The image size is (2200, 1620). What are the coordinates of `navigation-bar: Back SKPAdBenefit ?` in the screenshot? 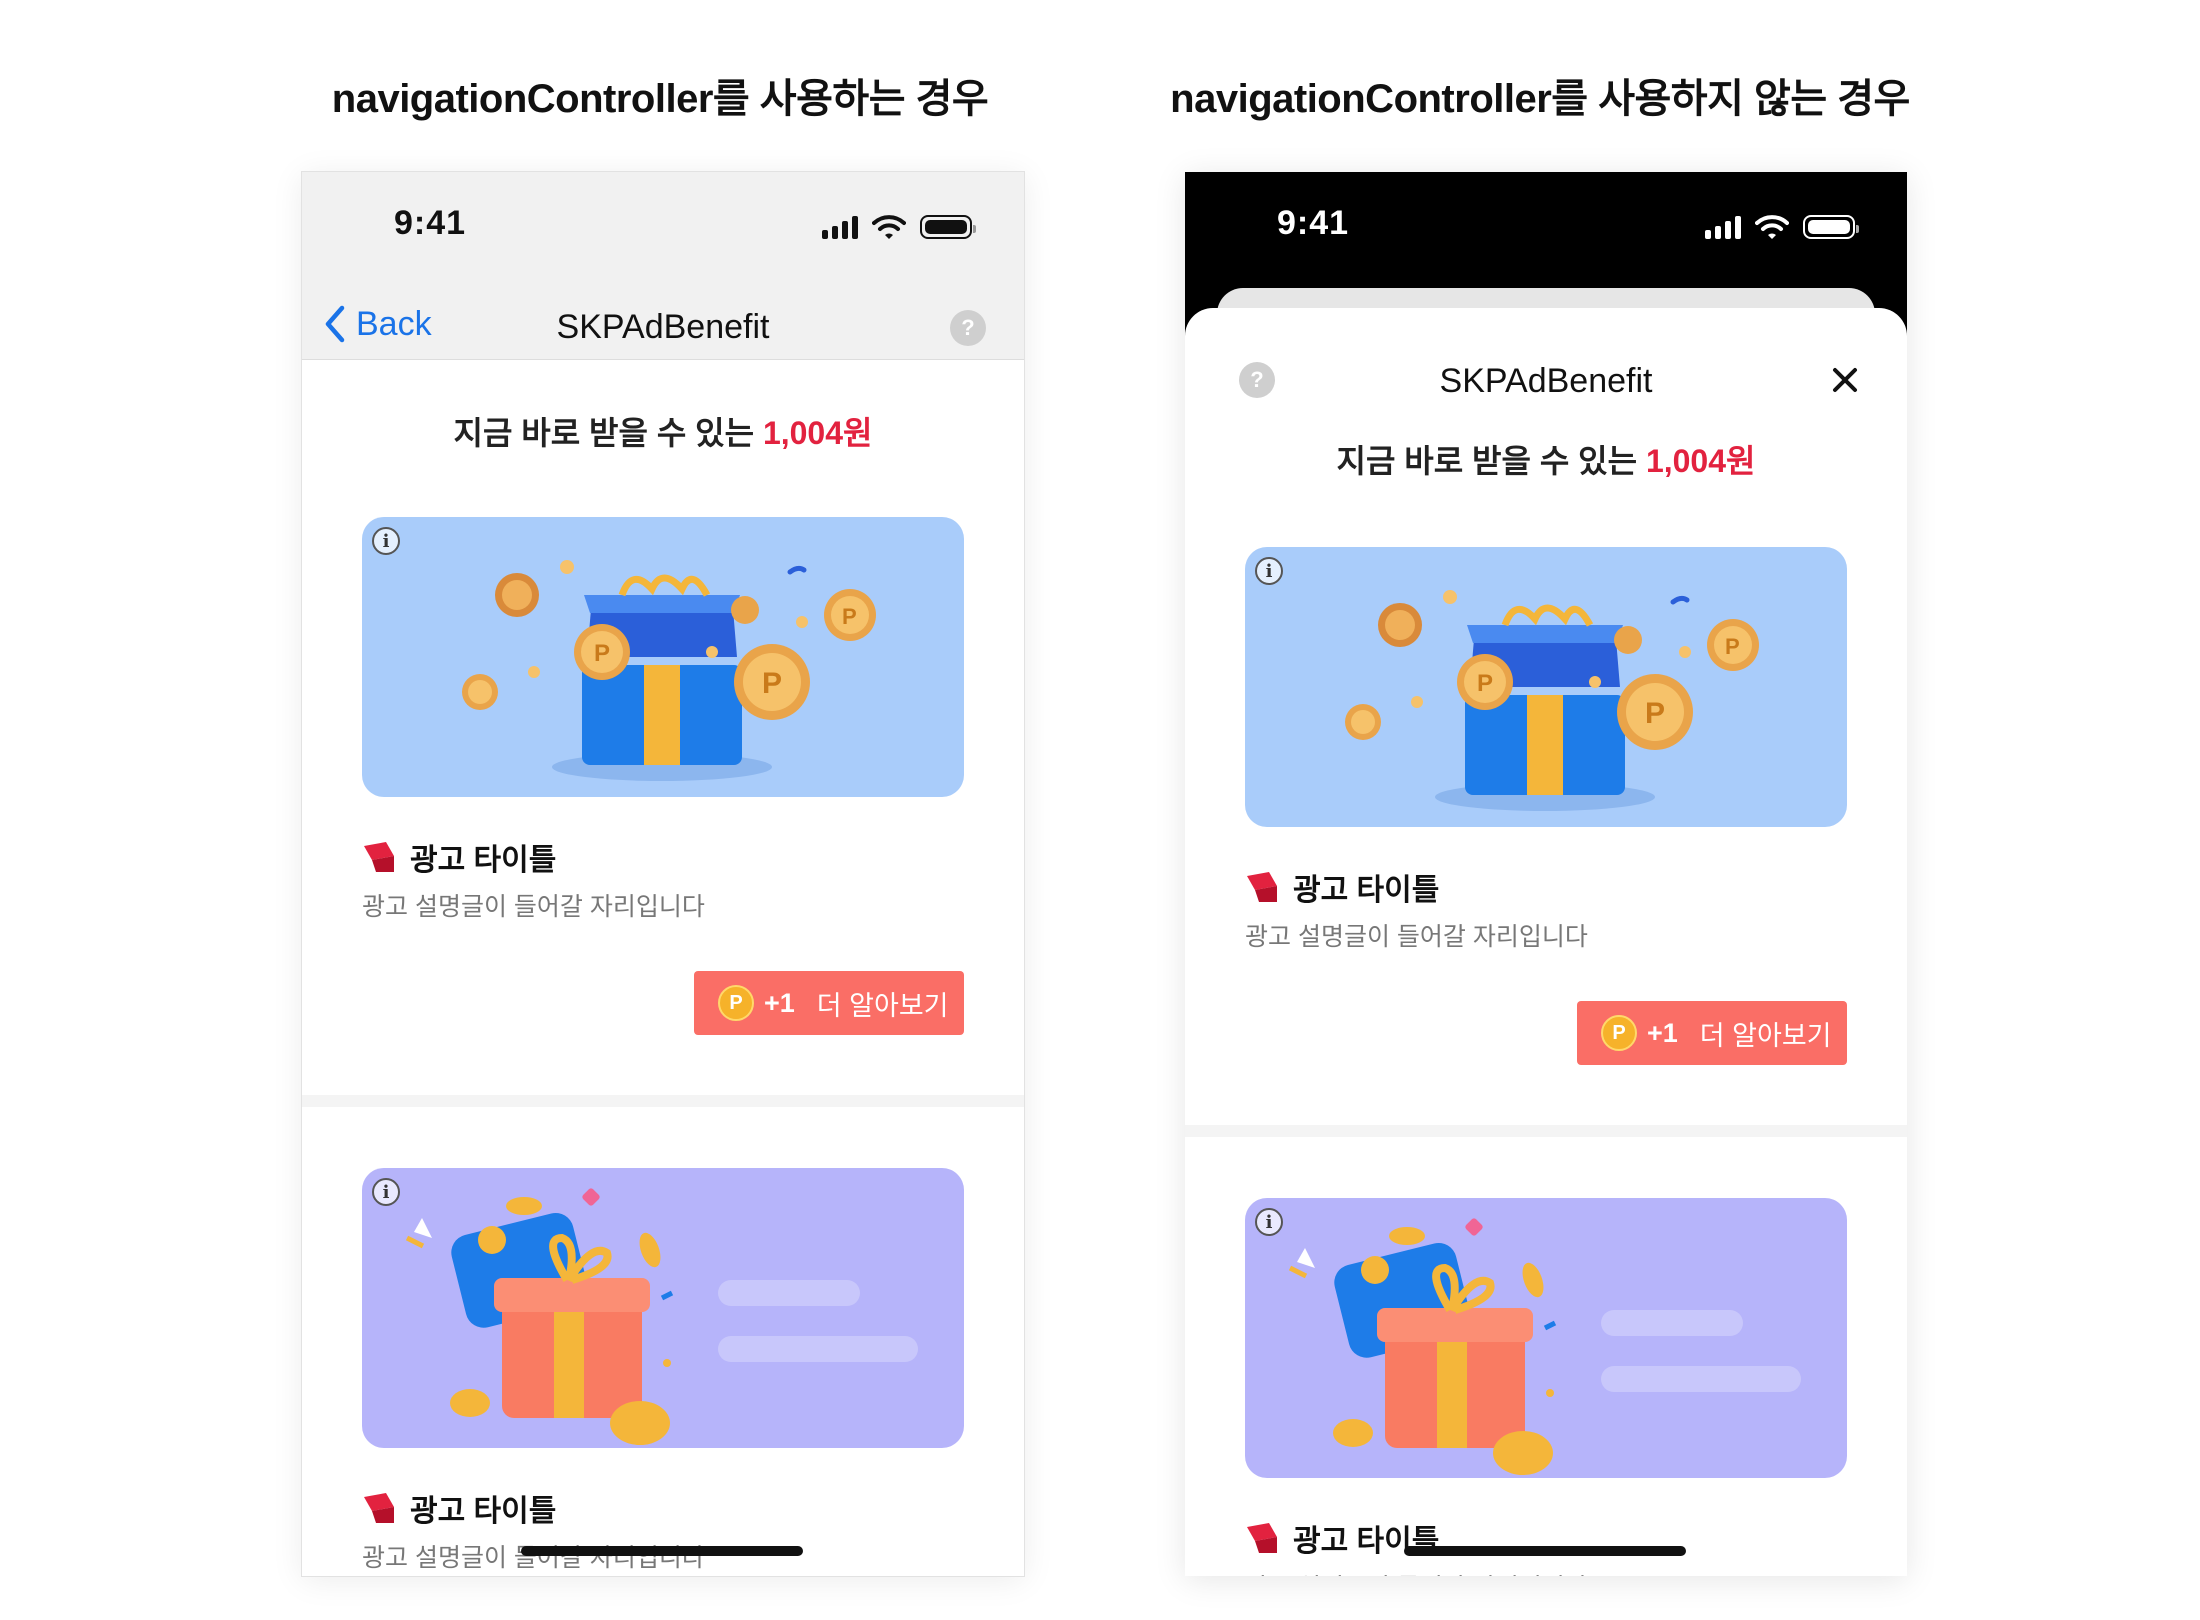 It's located at (663, 321).